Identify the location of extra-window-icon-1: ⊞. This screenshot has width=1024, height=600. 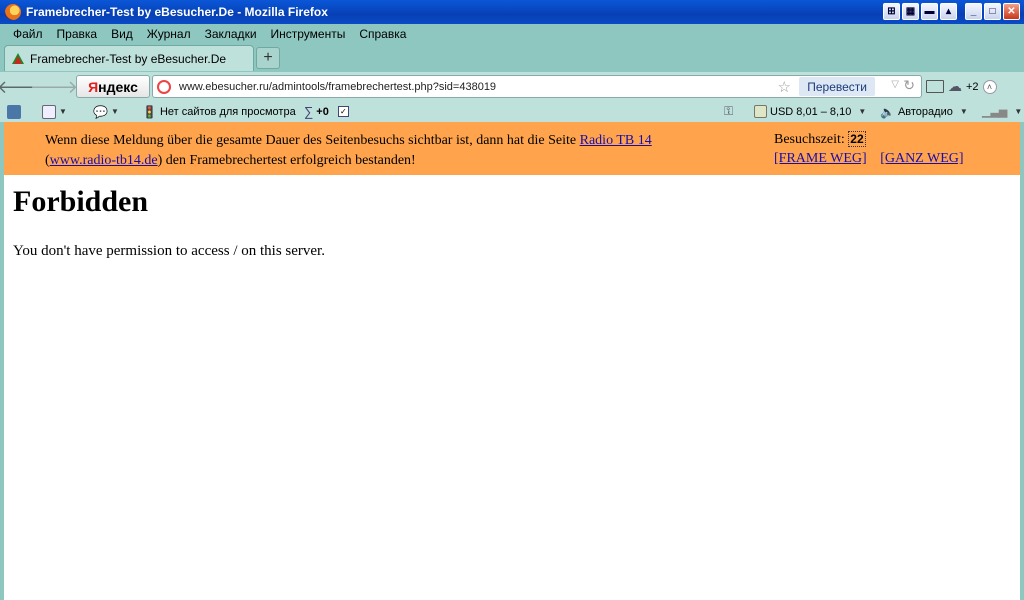
(891, 11).